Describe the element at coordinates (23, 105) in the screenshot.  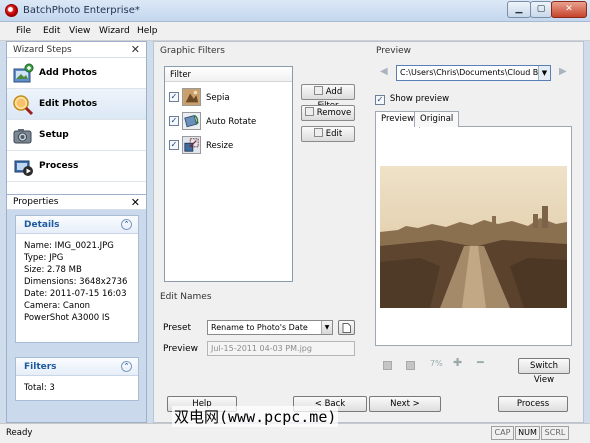
I see `edit-photos-icon` at that location.